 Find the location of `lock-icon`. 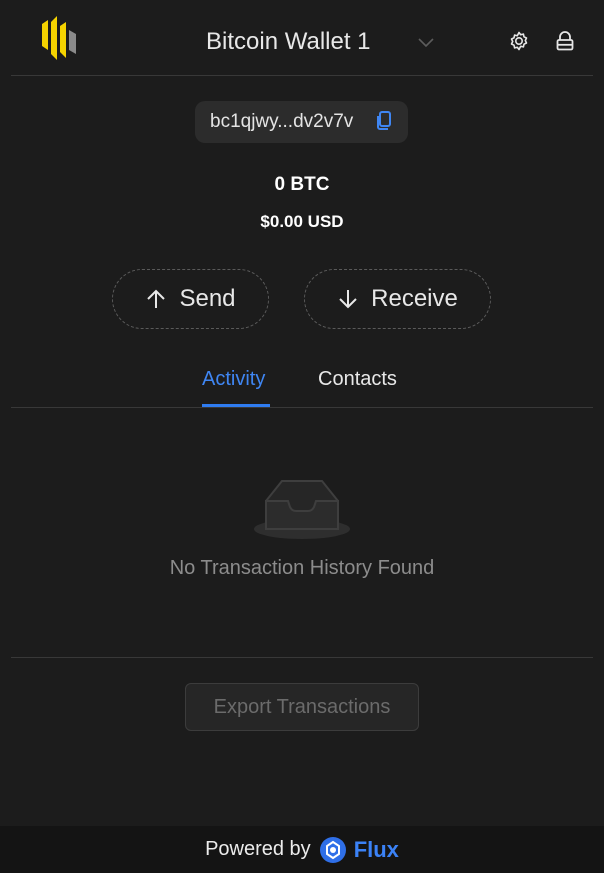

lock-icon is located at coordinates (565, 41).